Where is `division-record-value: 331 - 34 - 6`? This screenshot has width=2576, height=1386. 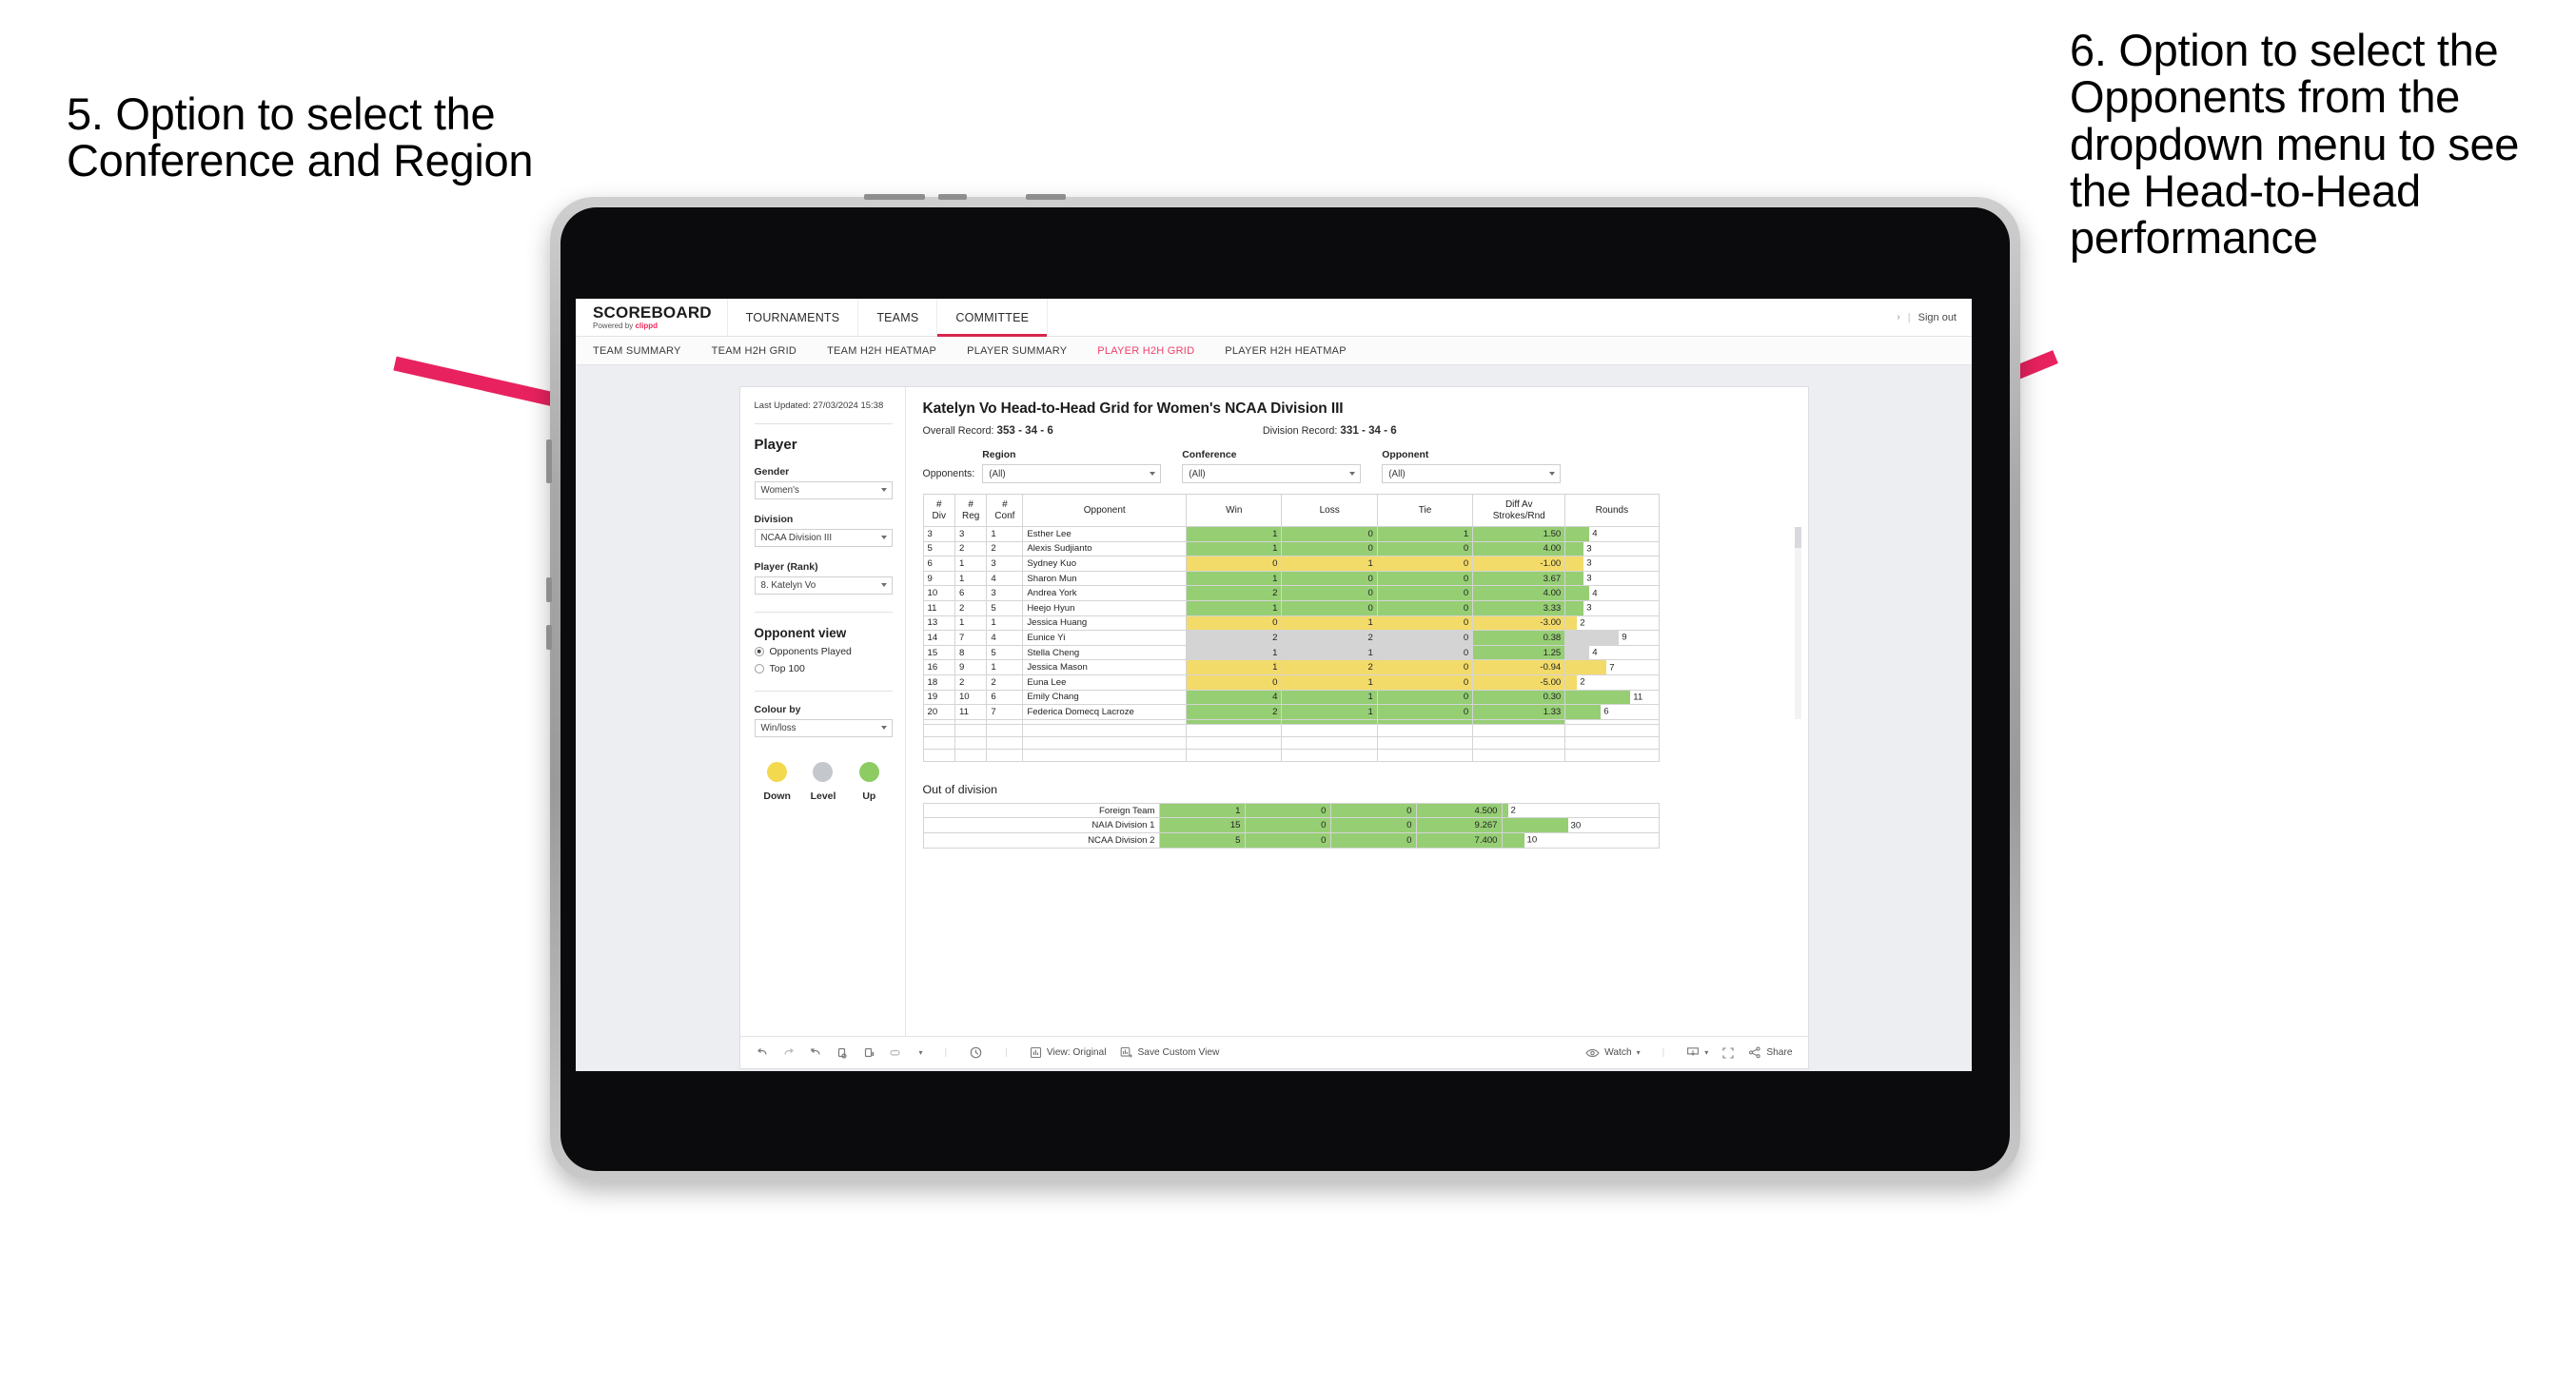 division-record-value: 331 - 34 - 6 is located at coordinates (1368, 430).